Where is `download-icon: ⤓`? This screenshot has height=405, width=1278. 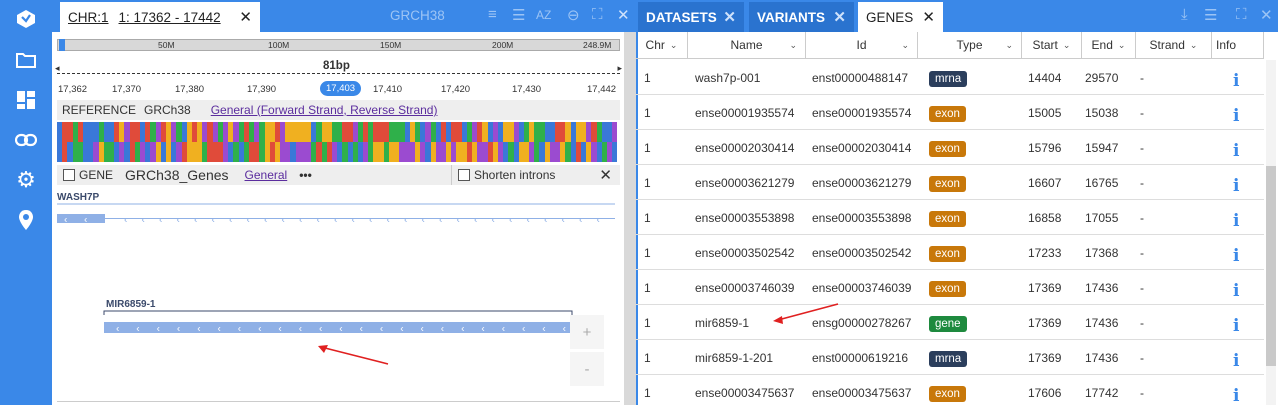 download-icon: ⤓ is located at coordinates (1184, 14).